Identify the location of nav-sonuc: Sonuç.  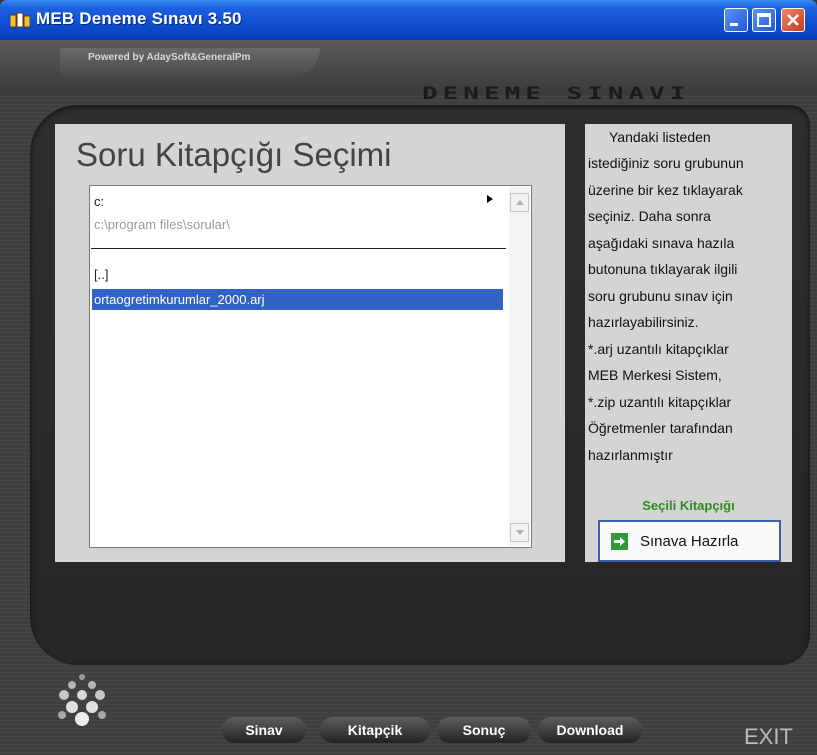
(484, 730).